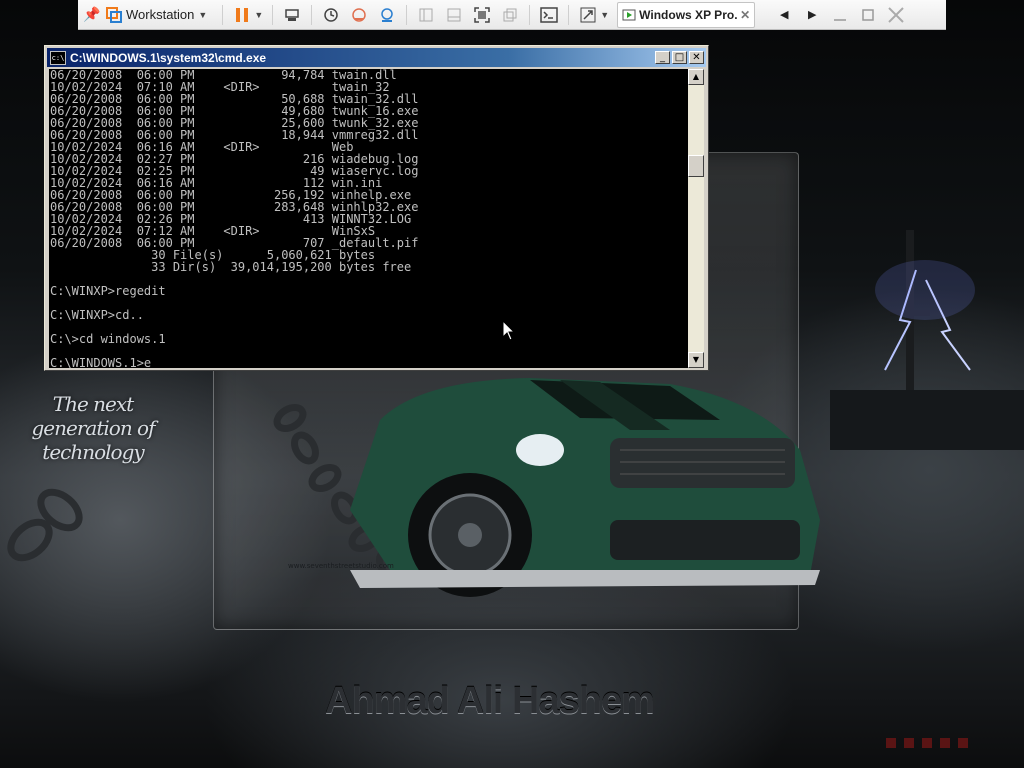 The height and width of the screenshot is (768, 1024). I want to click on maximize-icon: □, so click(679, 57).